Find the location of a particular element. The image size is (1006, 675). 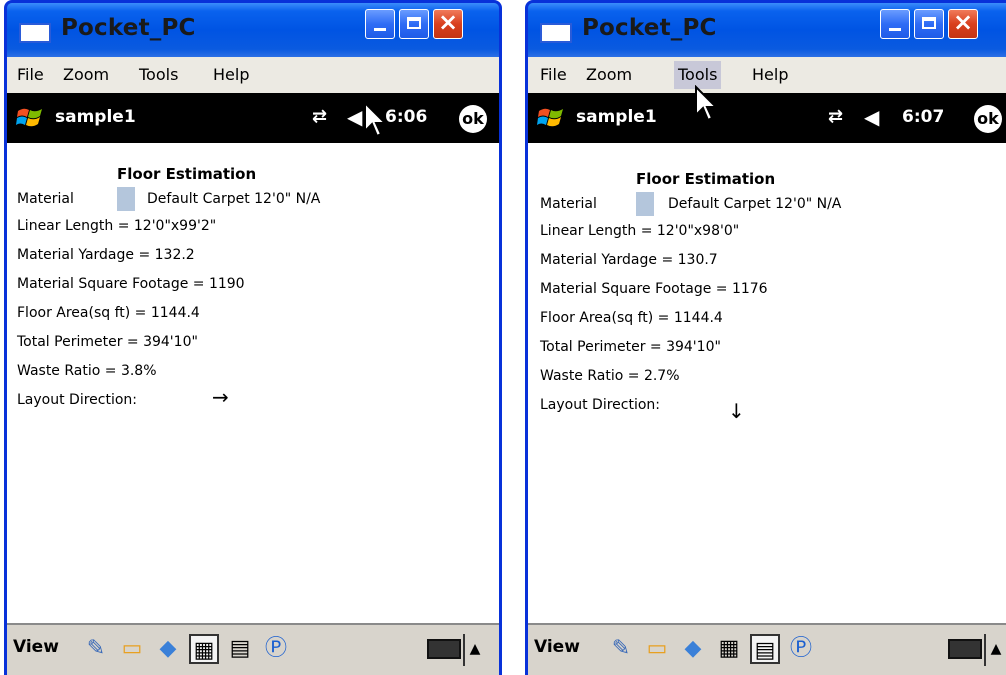

linear-length: Linear Length = 12'0"x98'0" is located at coordinates (640, 231).